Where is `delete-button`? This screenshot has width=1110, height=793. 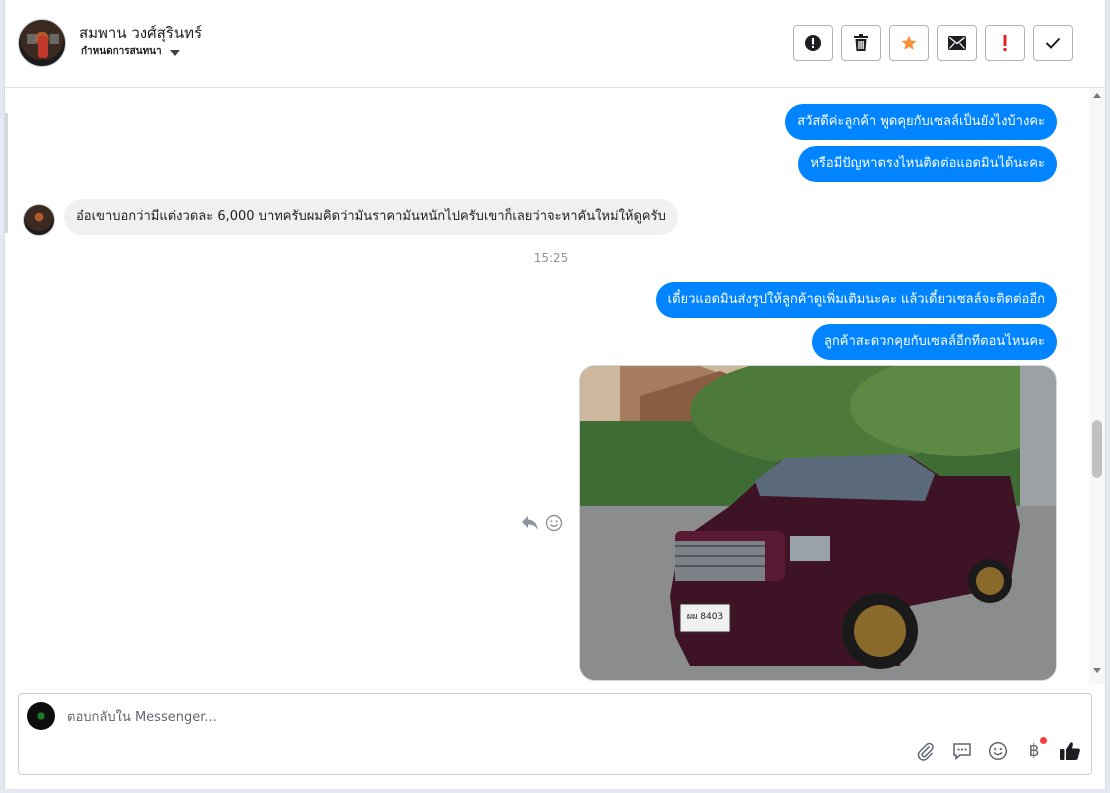
delete-button is located at coordinates (861, 43).